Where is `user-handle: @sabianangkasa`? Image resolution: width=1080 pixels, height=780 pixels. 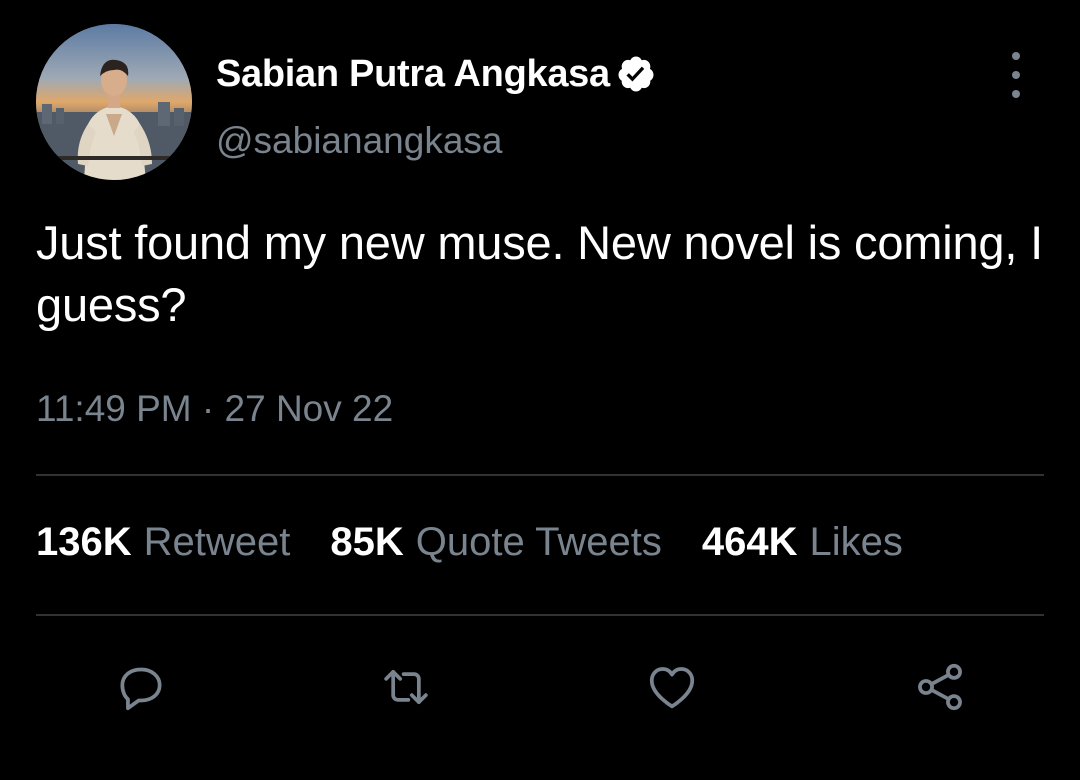 user-handle: @sabianangkasa is located at coordinates (359, 141).